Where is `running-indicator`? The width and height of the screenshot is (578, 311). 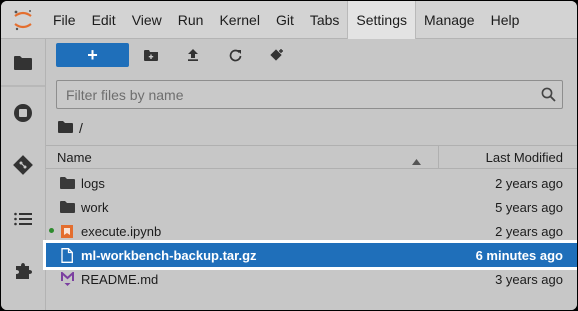
running-indicator is located at coordinates (51, 230).